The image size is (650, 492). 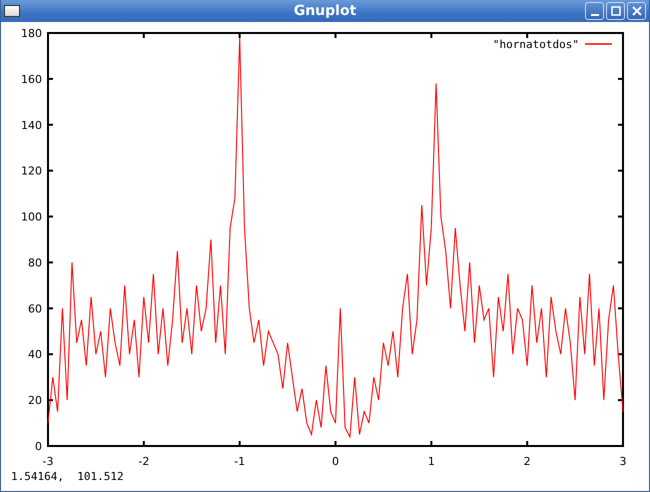 What do you see at coordinates (35, 401) in the screenshot?
I see `y-tick-label: 20` at bounding box center [35, 401].